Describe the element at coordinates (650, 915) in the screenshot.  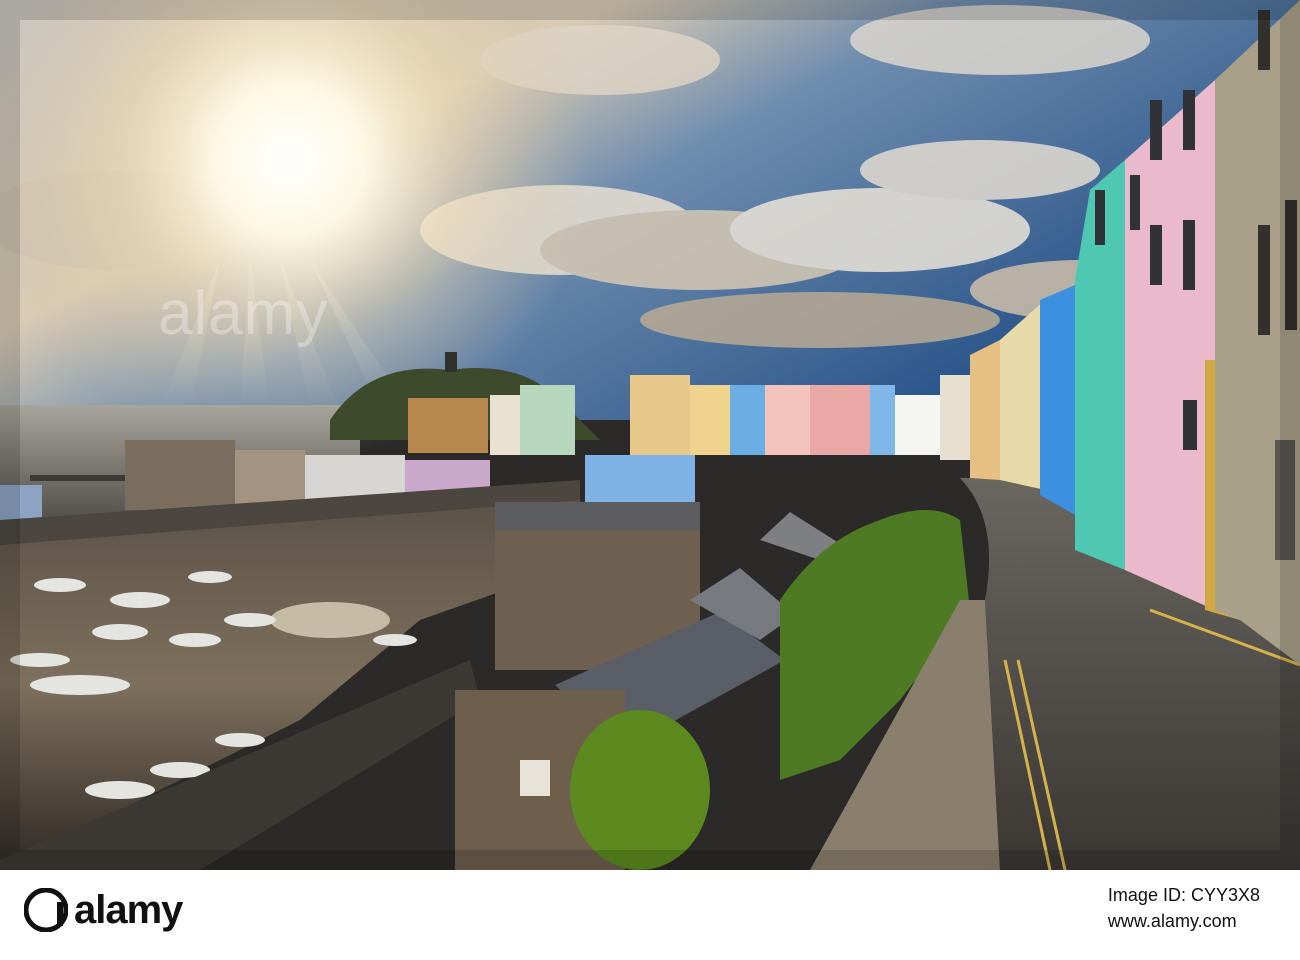
I see `footer-bar: alamy Image ID: CYY3X8 www.alamy.com` at that location.